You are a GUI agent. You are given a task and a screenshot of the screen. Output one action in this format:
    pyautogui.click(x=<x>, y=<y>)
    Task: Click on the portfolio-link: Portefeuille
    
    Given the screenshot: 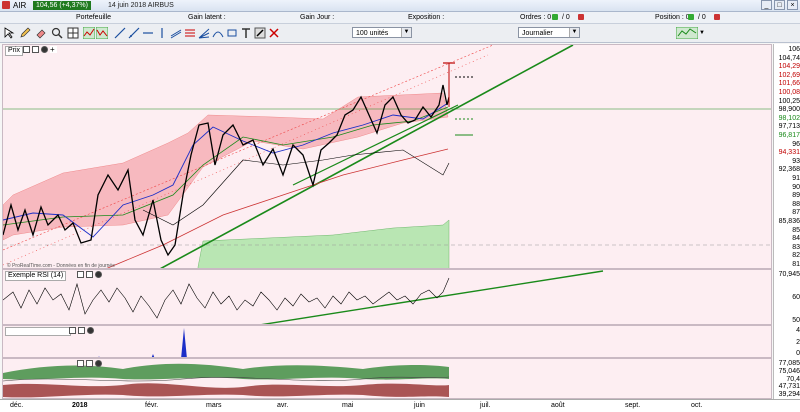 What is the action you would take?
    pyautogui.click(x=93, y=17)
    